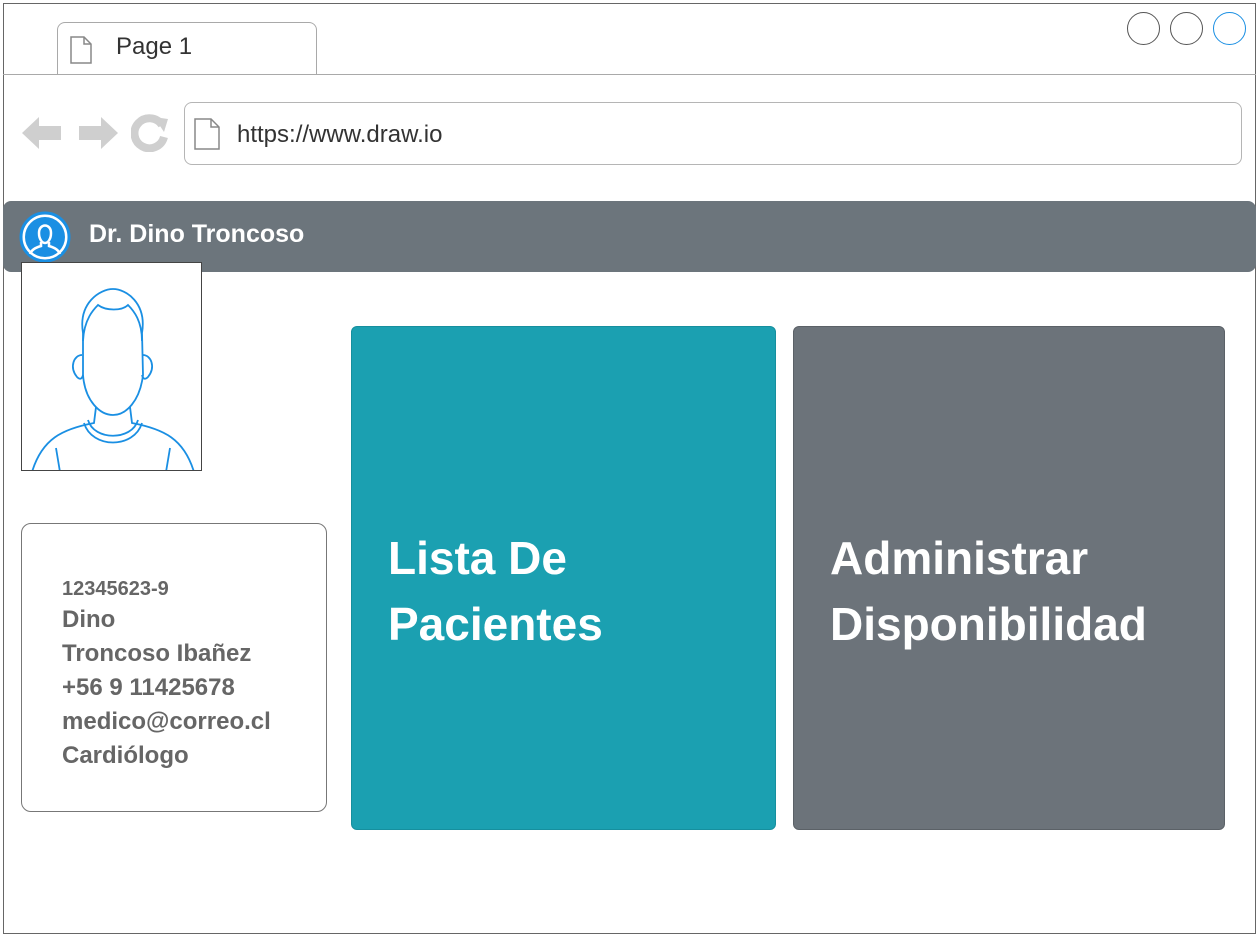 Image resolution: width=1260 pixels, height=937 pixels. Describe the element at coordinates (629, 74) in the screenshot. I see `tabstrip-divider` at that location.